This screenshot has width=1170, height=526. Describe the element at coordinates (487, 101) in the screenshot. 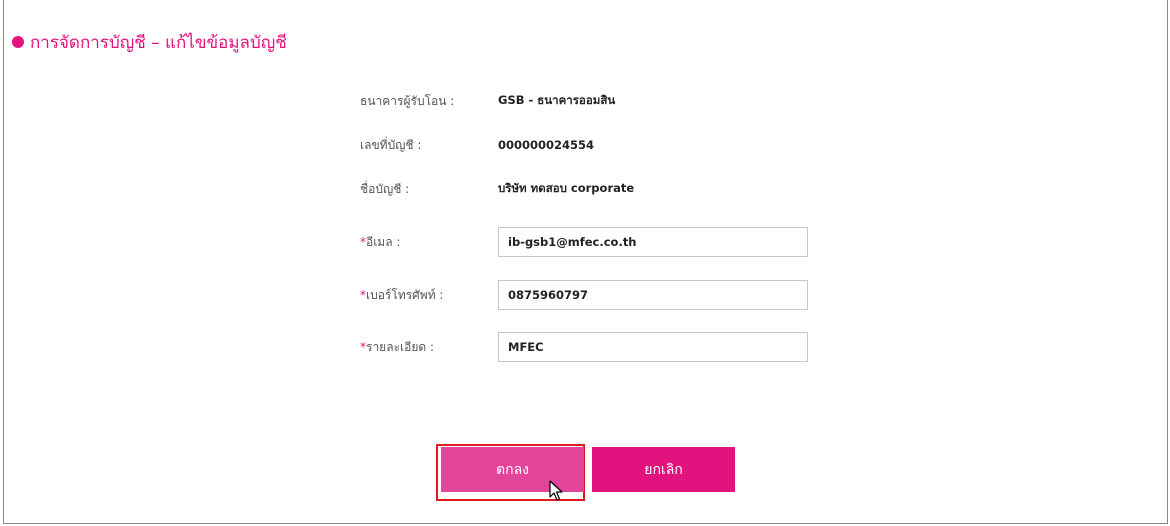

I see `bank-row: ธนาคารผู้รับโอน : GSB - ธนาคารออมสิน` at that location.